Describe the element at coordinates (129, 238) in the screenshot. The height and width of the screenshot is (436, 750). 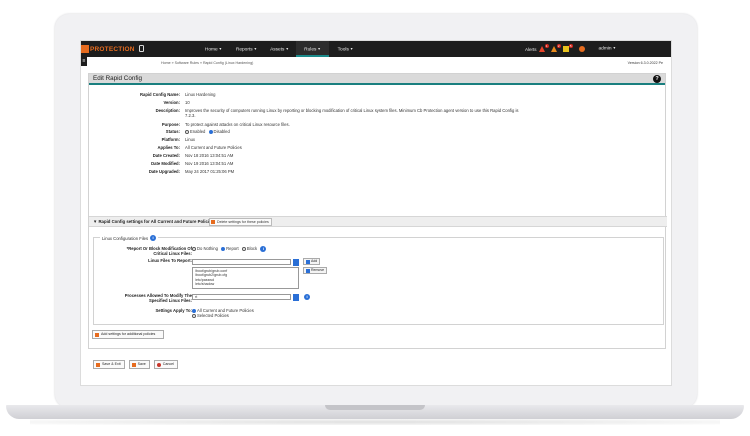
I see `fieldset-legend: Linux Configuration Files i` at that location.